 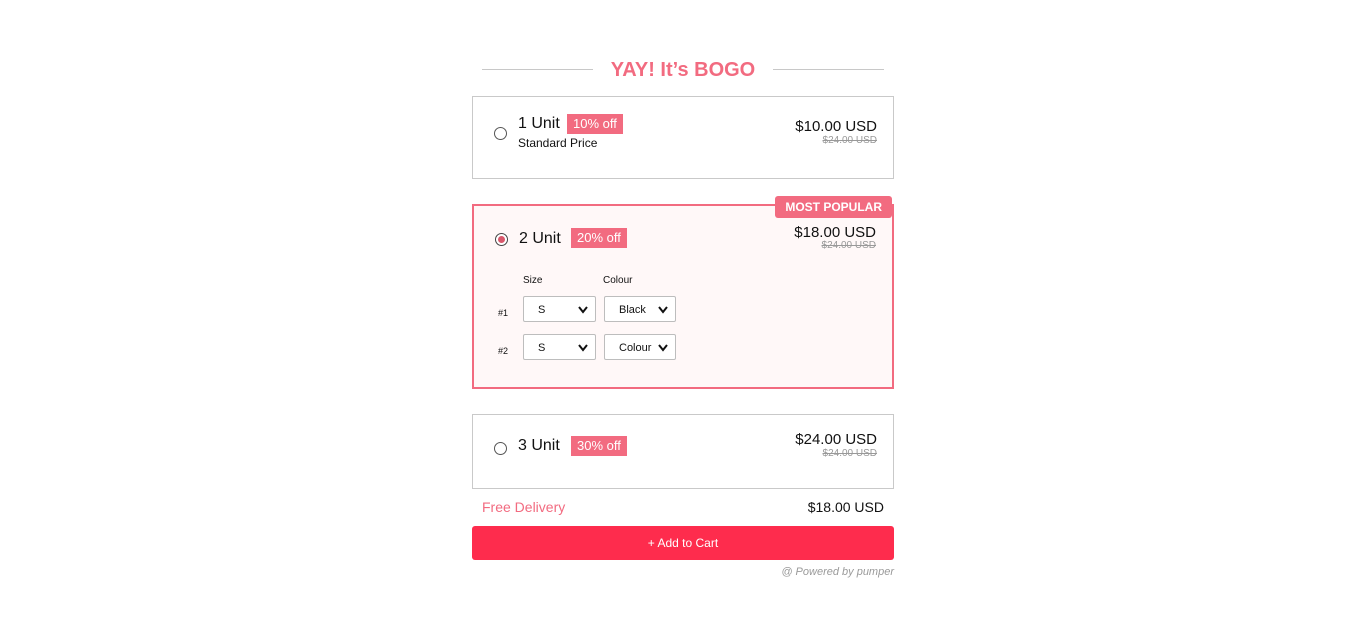 What do you see at coordinates (524, 507) in the screenshot?
I see `free-delivery-label: Free Delivery` at bounding box center [524, 507].